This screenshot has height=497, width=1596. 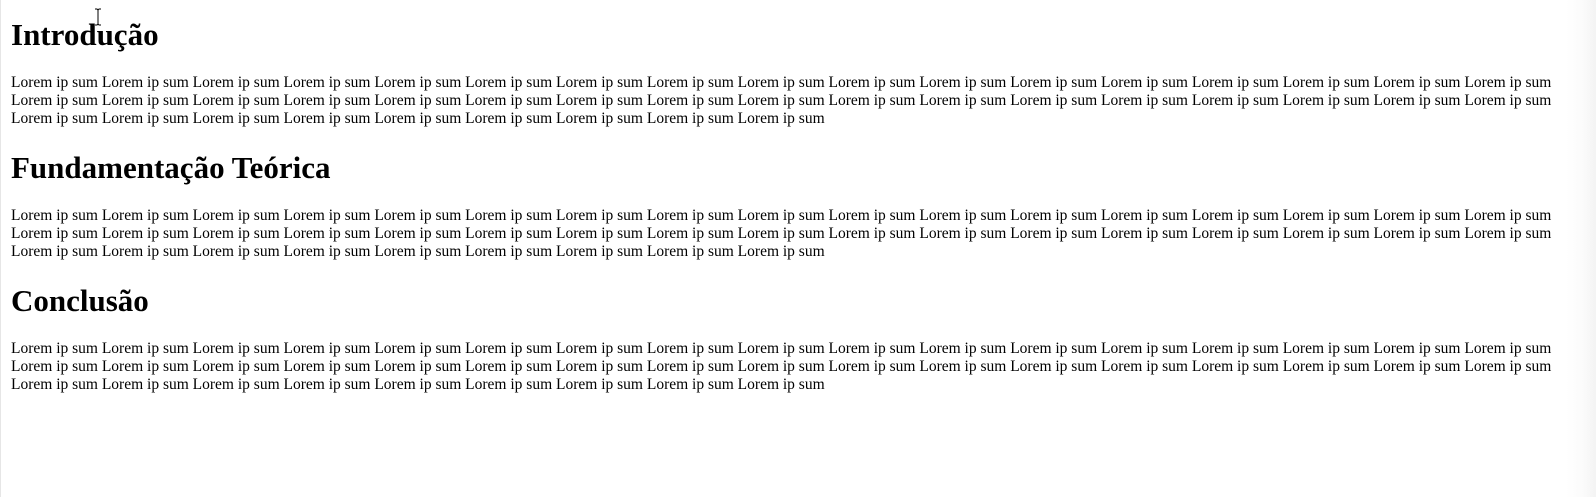 I want to click on heading-fundamentacao-teorica: Fundamentação Teórica, so click(x=171, y=167).